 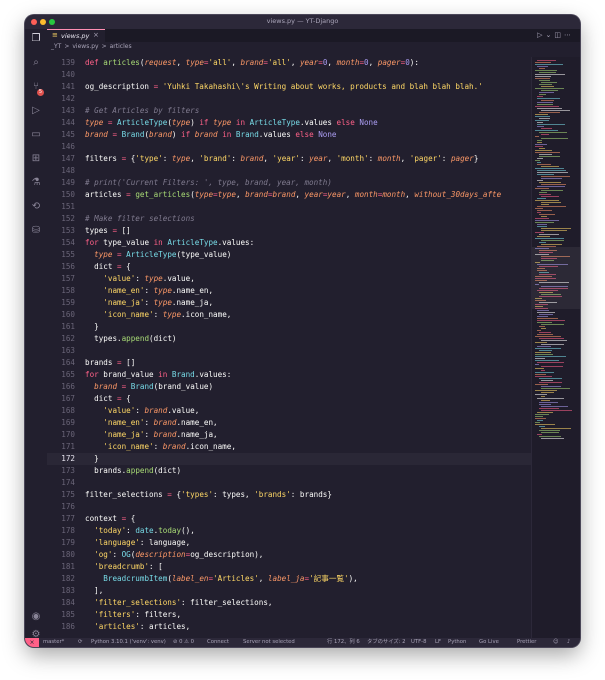 What do you see at coordinates (289, 519) in the screenshot?
I see `code-line: 177 context = {` at bounding box center [289, 519].